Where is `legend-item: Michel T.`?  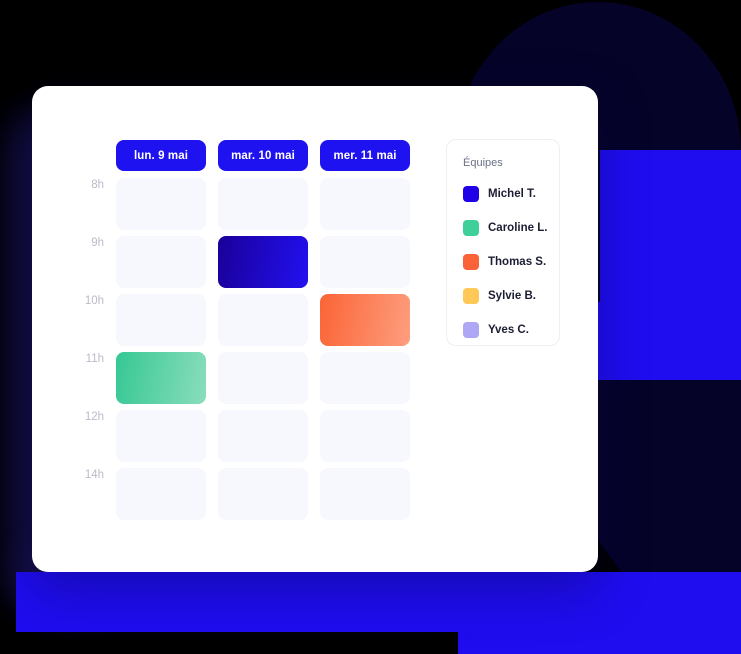
legend-item: Michel T. is located at coordinates (511, 194).